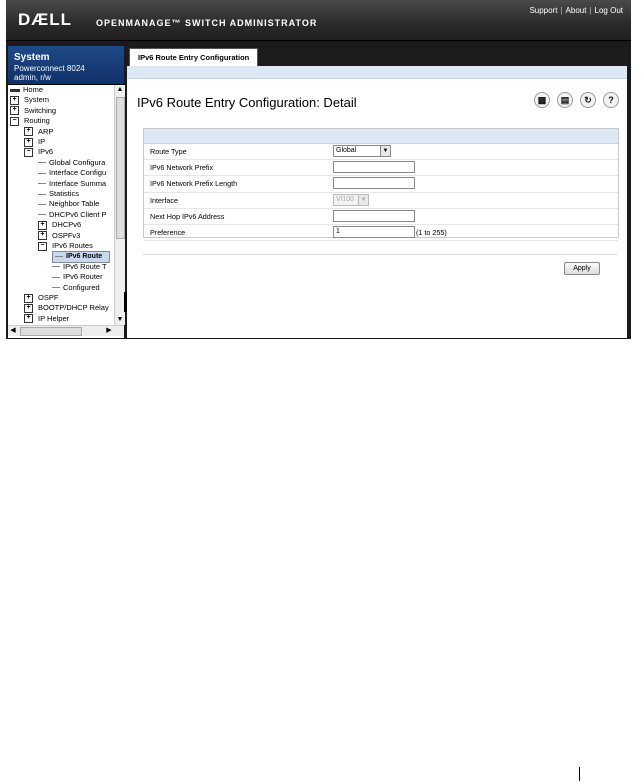  What do you see at coordinates (120, 168) in the screenshot?
I see `scroll-thumb` at bounding box center [120, 168].